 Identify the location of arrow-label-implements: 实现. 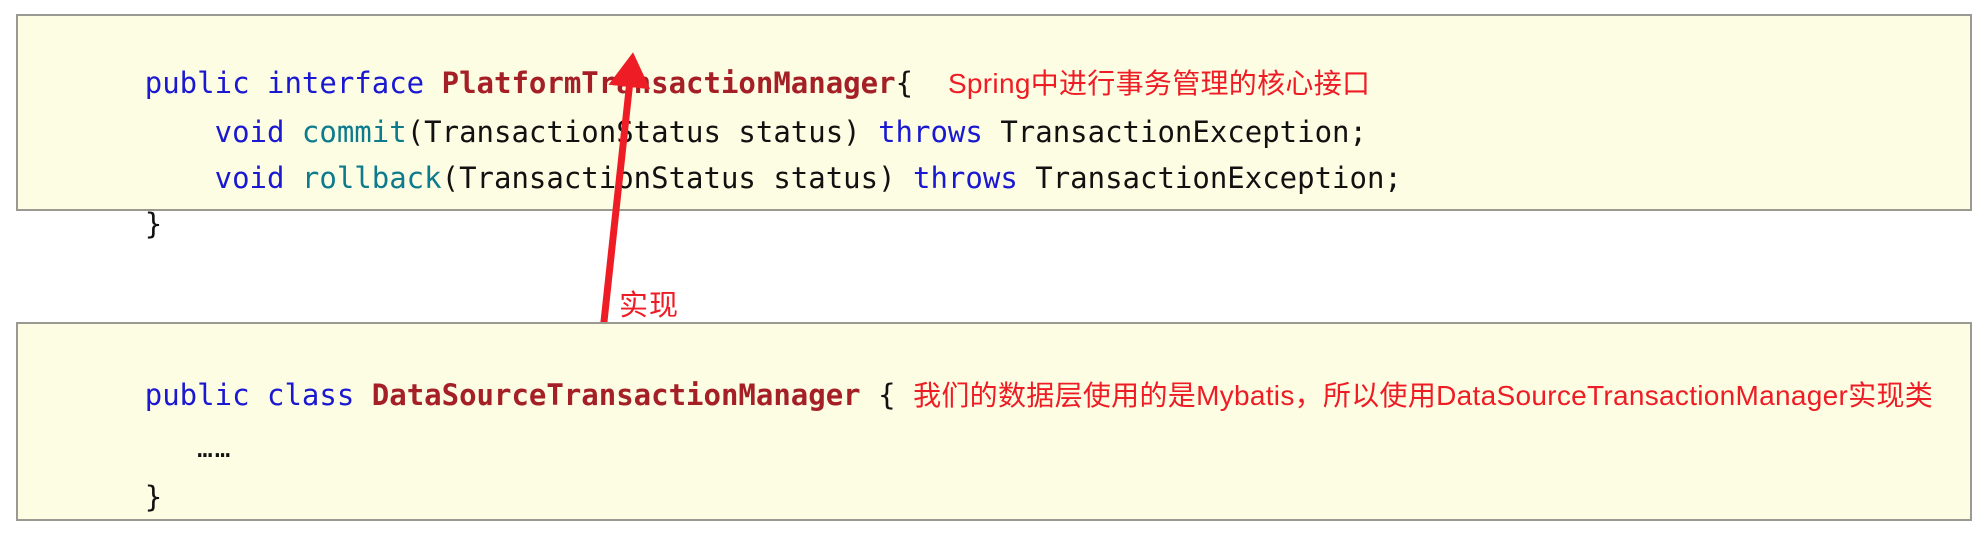
(649, 306).